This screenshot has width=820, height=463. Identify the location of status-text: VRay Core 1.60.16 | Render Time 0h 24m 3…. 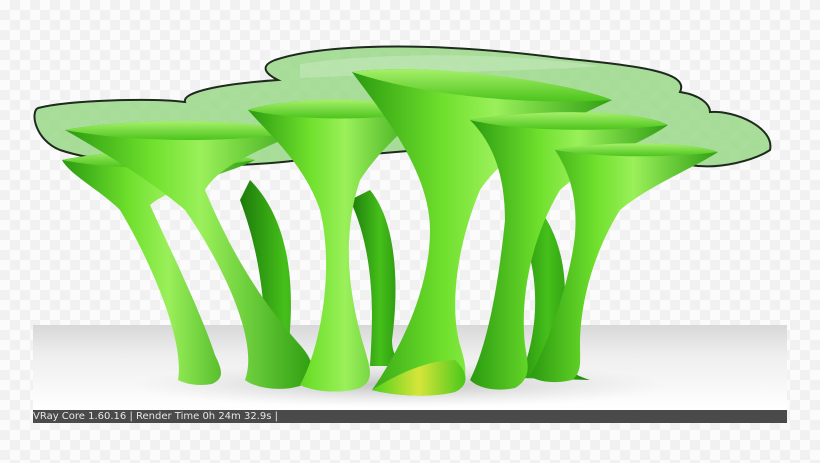
(155, 416).